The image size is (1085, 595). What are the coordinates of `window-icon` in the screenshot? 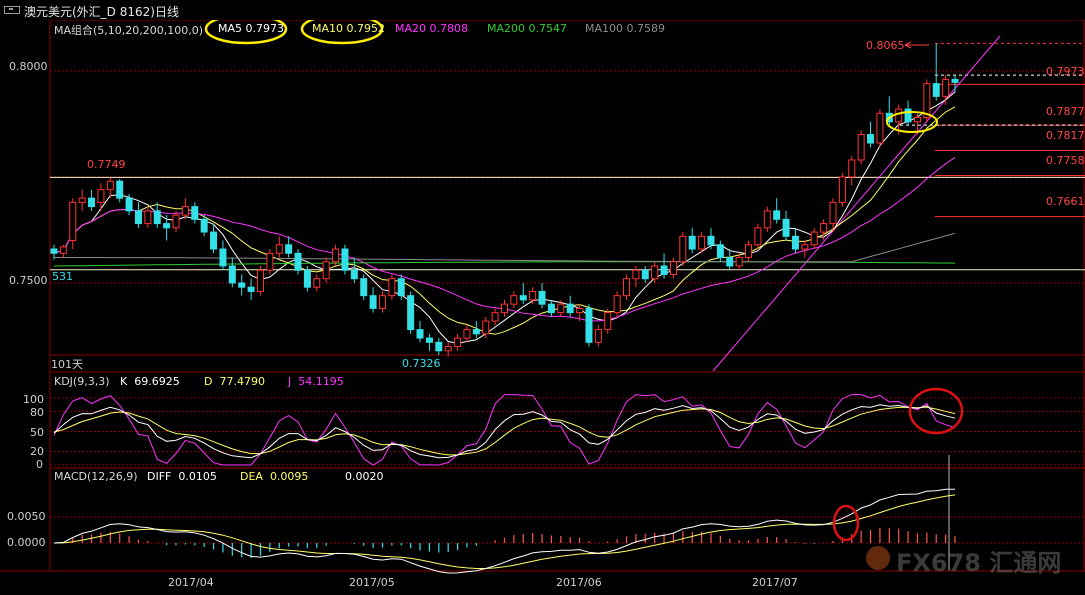 It's located at (12, 10).